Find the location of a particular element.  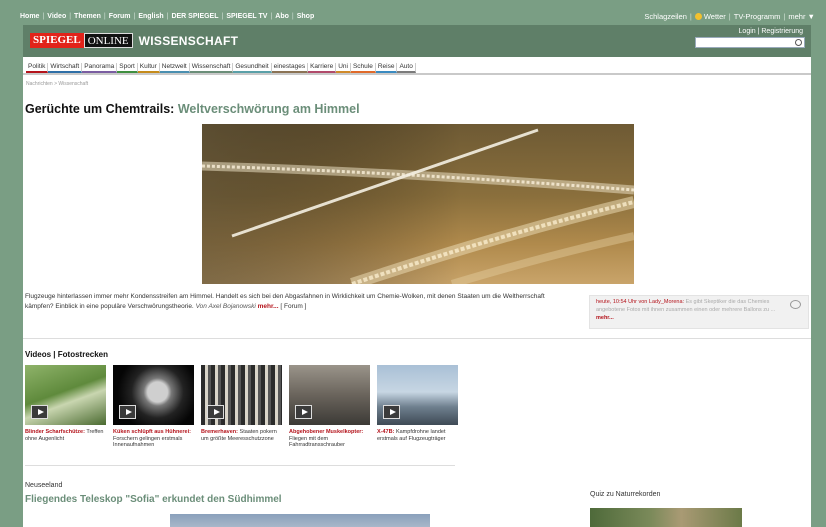

nav-item-gesundheit: Gesundheit is located at coordinates (252, 68).